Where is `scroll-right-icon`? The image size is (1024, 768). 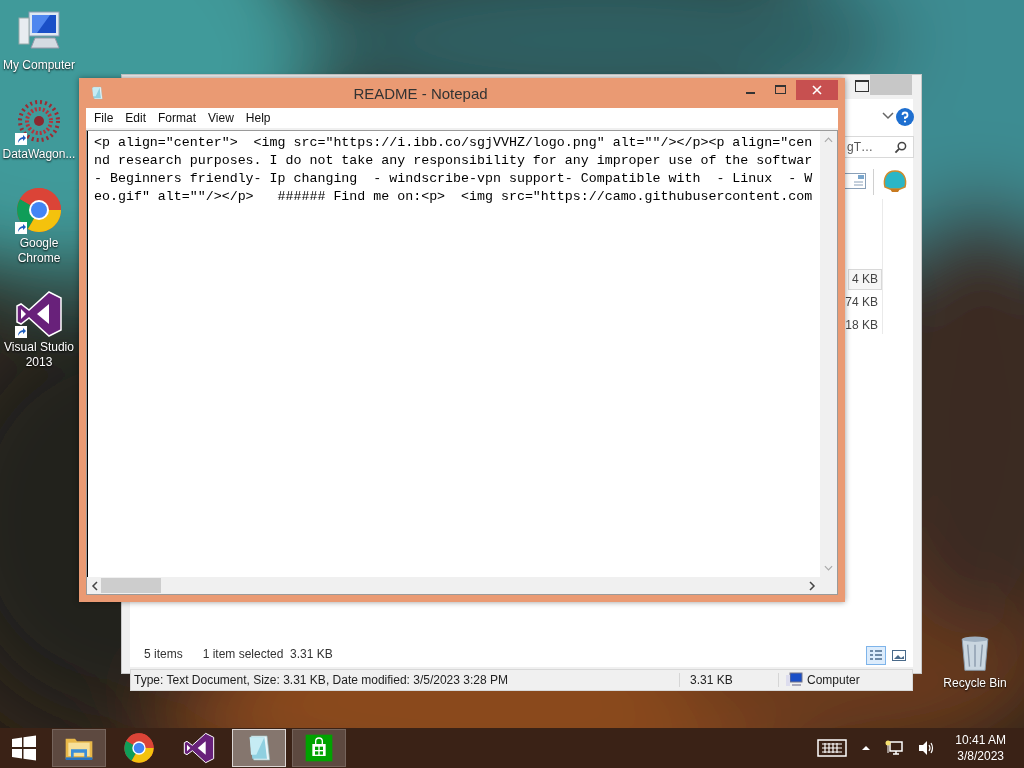
scroll-right-icon is located at coordinates (812, 585).